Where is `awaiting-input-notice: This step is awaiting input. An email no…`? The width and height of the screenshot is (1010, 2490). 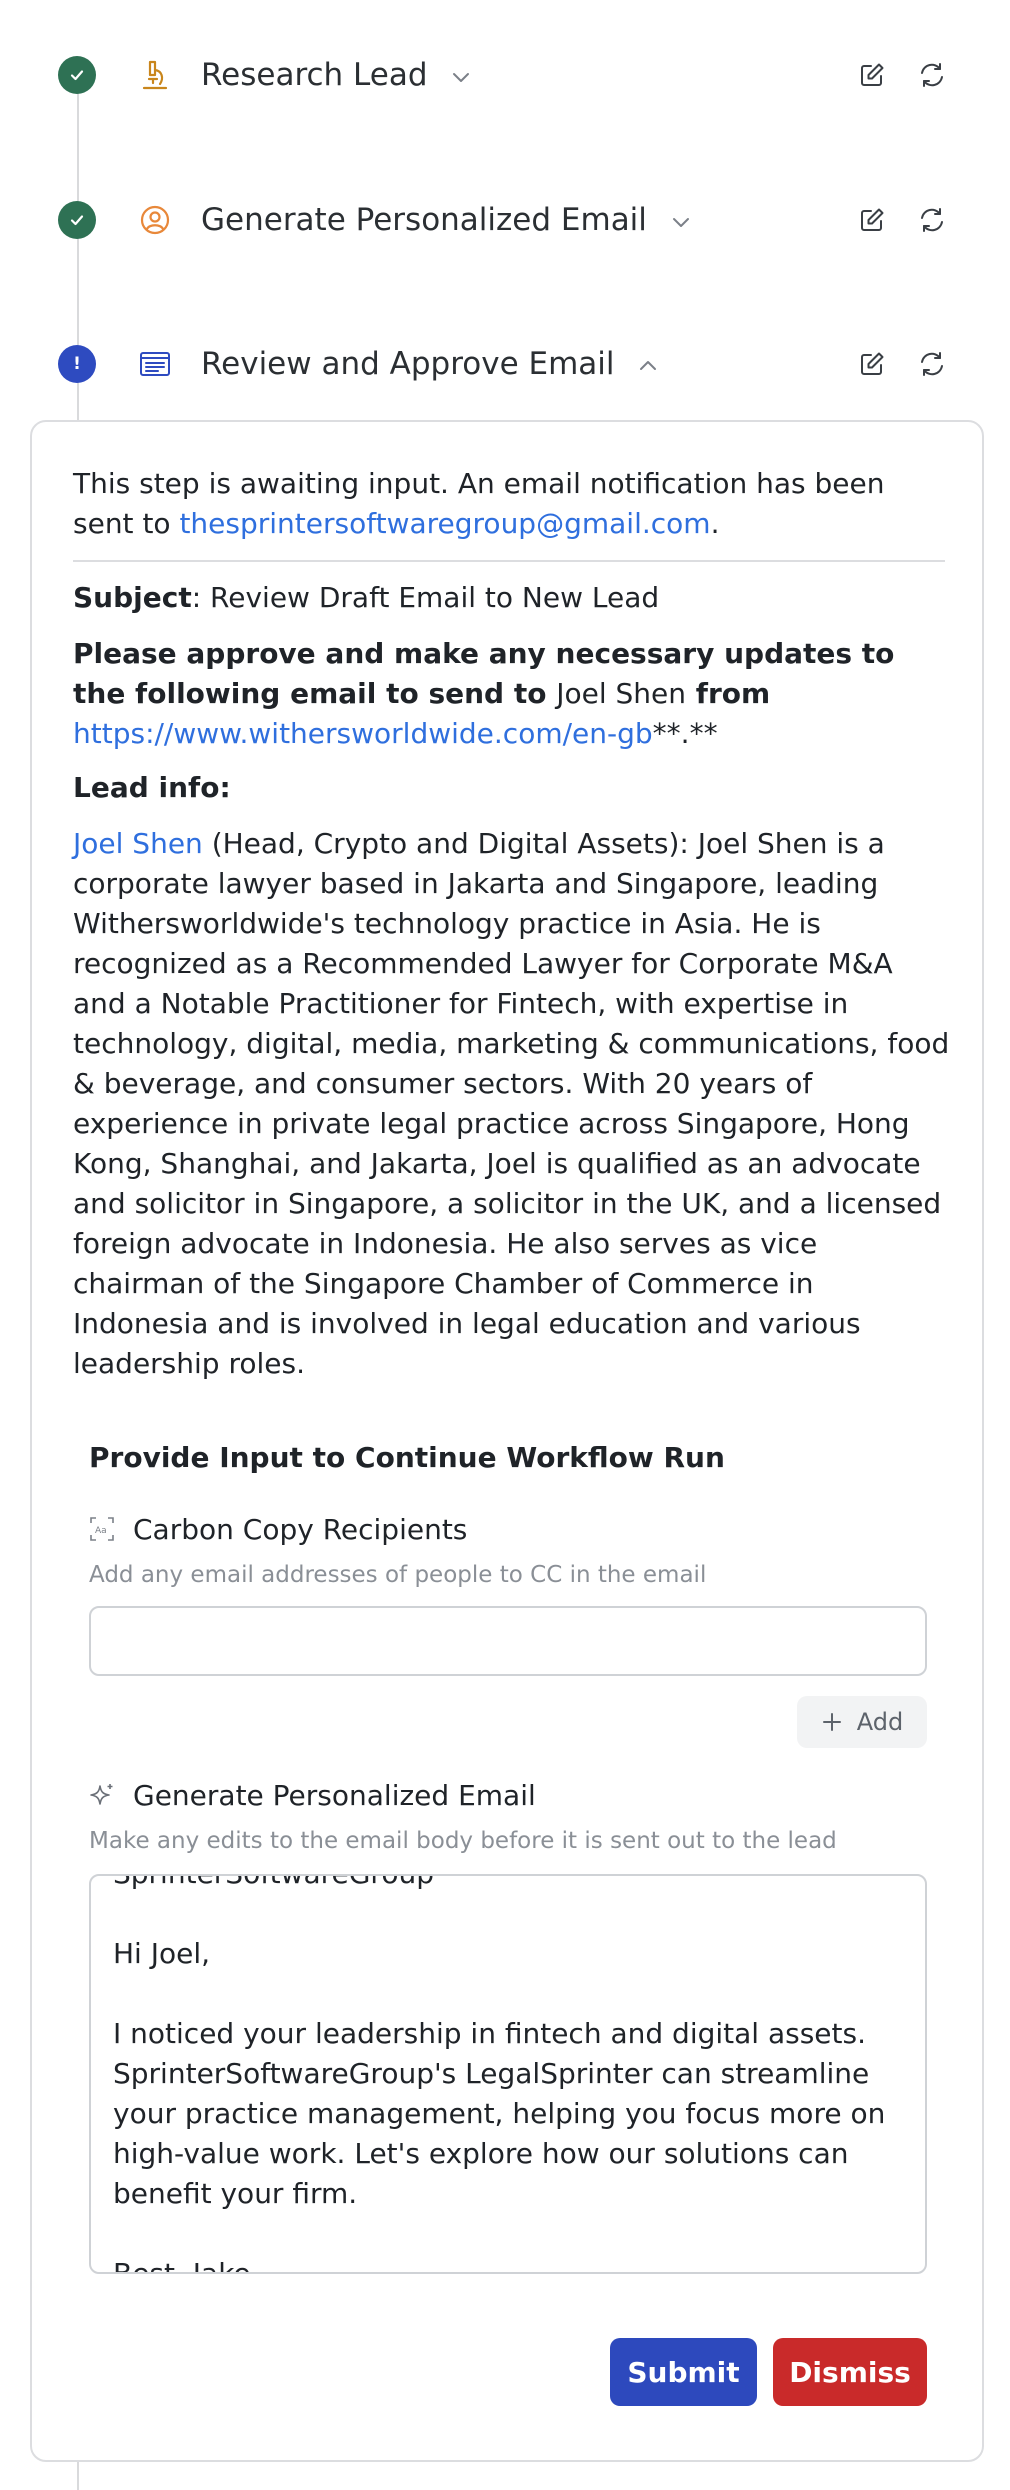
awaiting-input-notice: This step is awaiting input. An email no… is located at coordinates (513, 504).